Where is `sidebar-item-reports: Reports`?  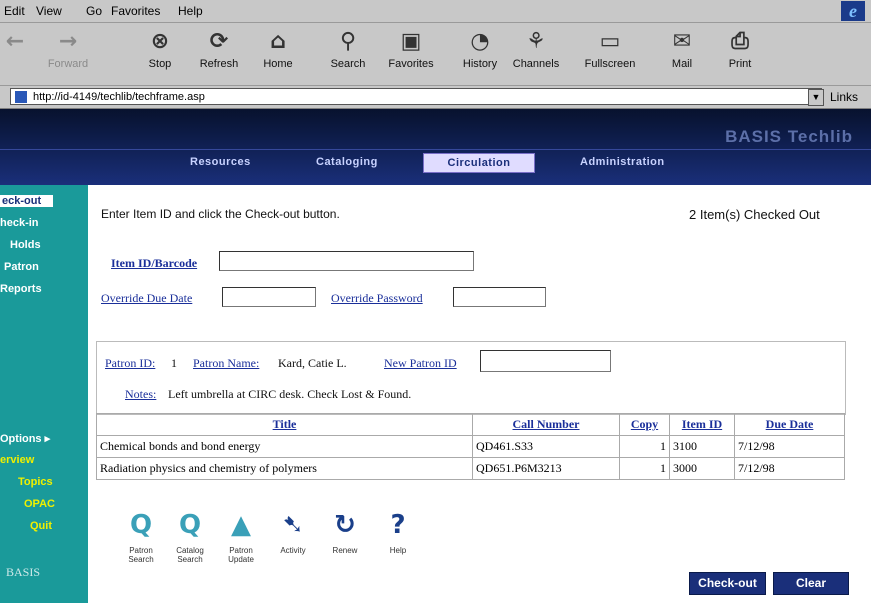
sidebar-item-reports: Reports is located at coordinates (21, 289).